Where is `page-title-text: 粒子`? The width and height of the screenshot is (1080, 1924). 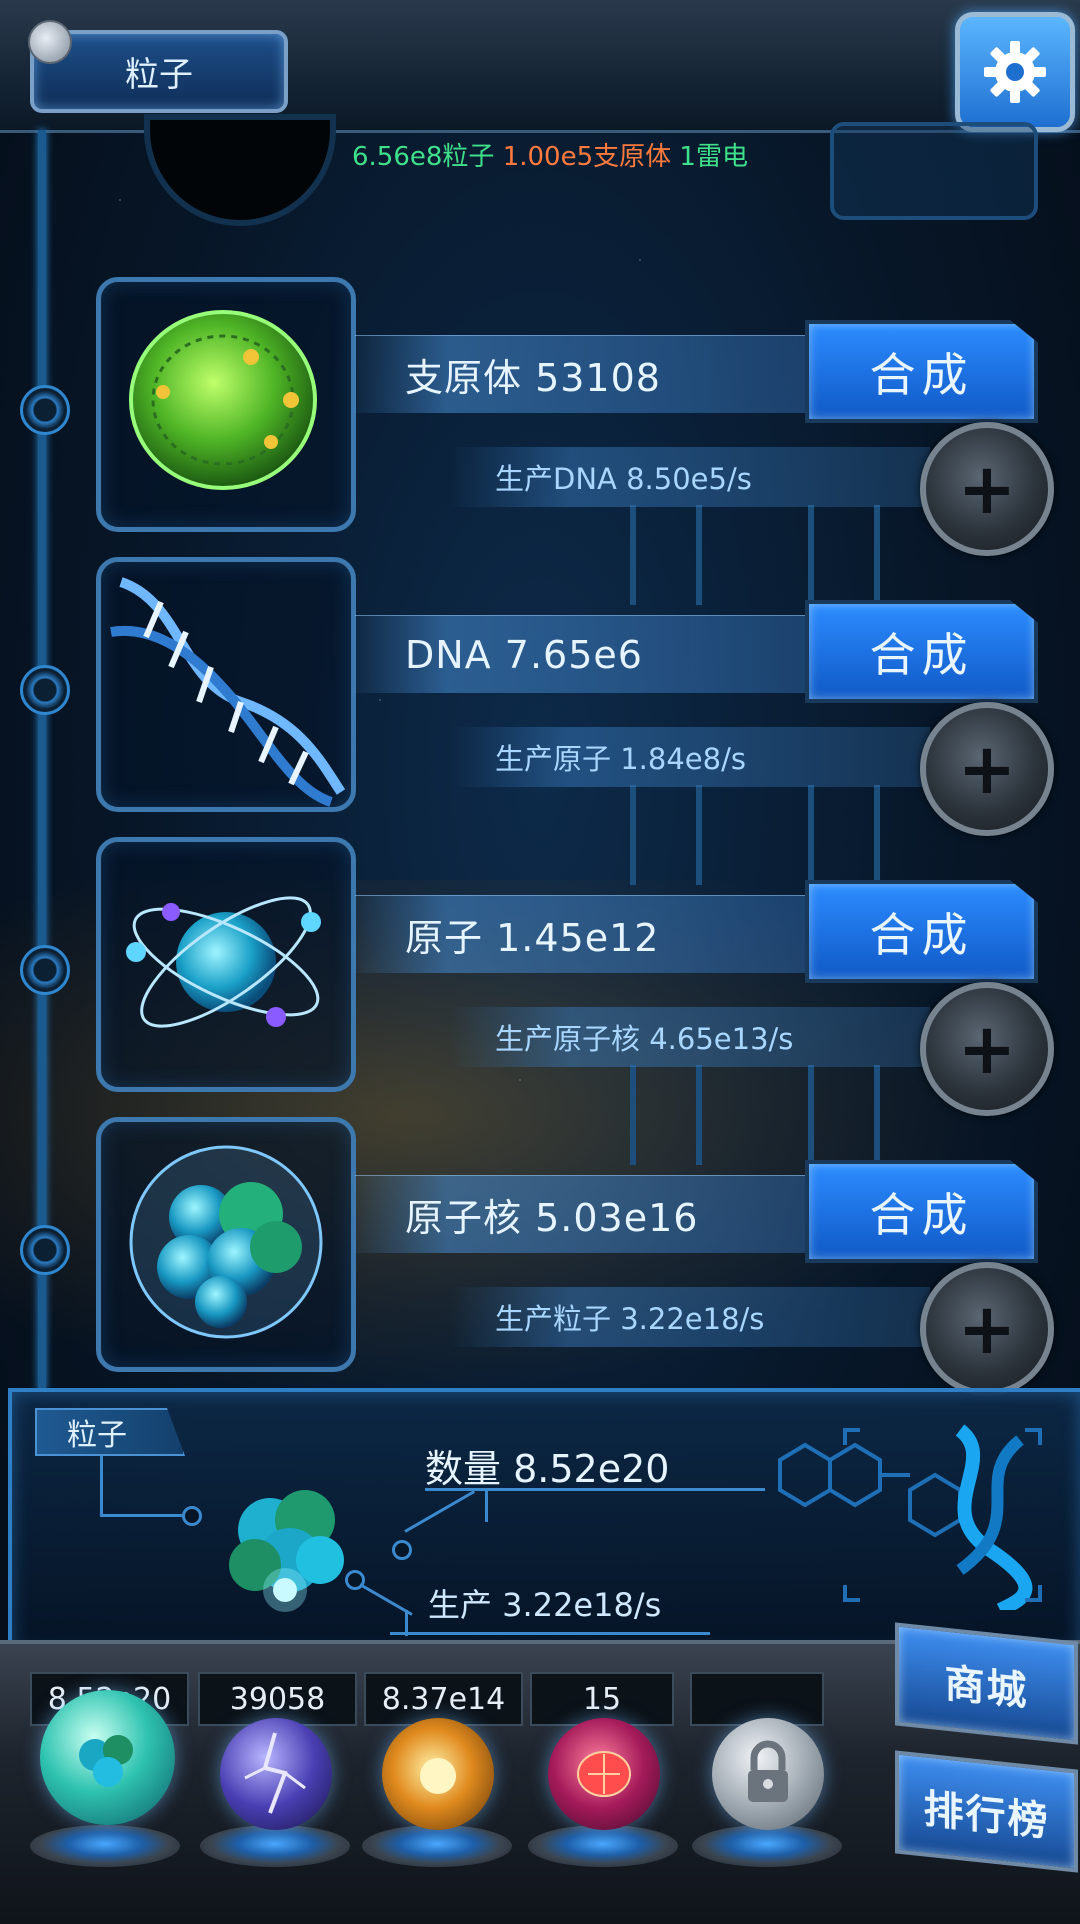 page-title-text: 粒子 is located at coordinates (159, 75).